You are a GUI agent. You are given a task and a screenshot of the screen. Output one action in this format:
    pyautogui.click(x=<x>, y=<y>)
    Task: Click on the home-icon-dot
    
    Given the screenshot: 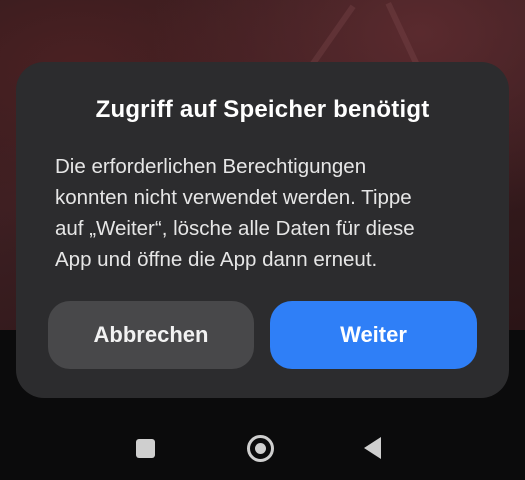 What is the action you would take?
    pyautogui.click(x=260, y=448)
    